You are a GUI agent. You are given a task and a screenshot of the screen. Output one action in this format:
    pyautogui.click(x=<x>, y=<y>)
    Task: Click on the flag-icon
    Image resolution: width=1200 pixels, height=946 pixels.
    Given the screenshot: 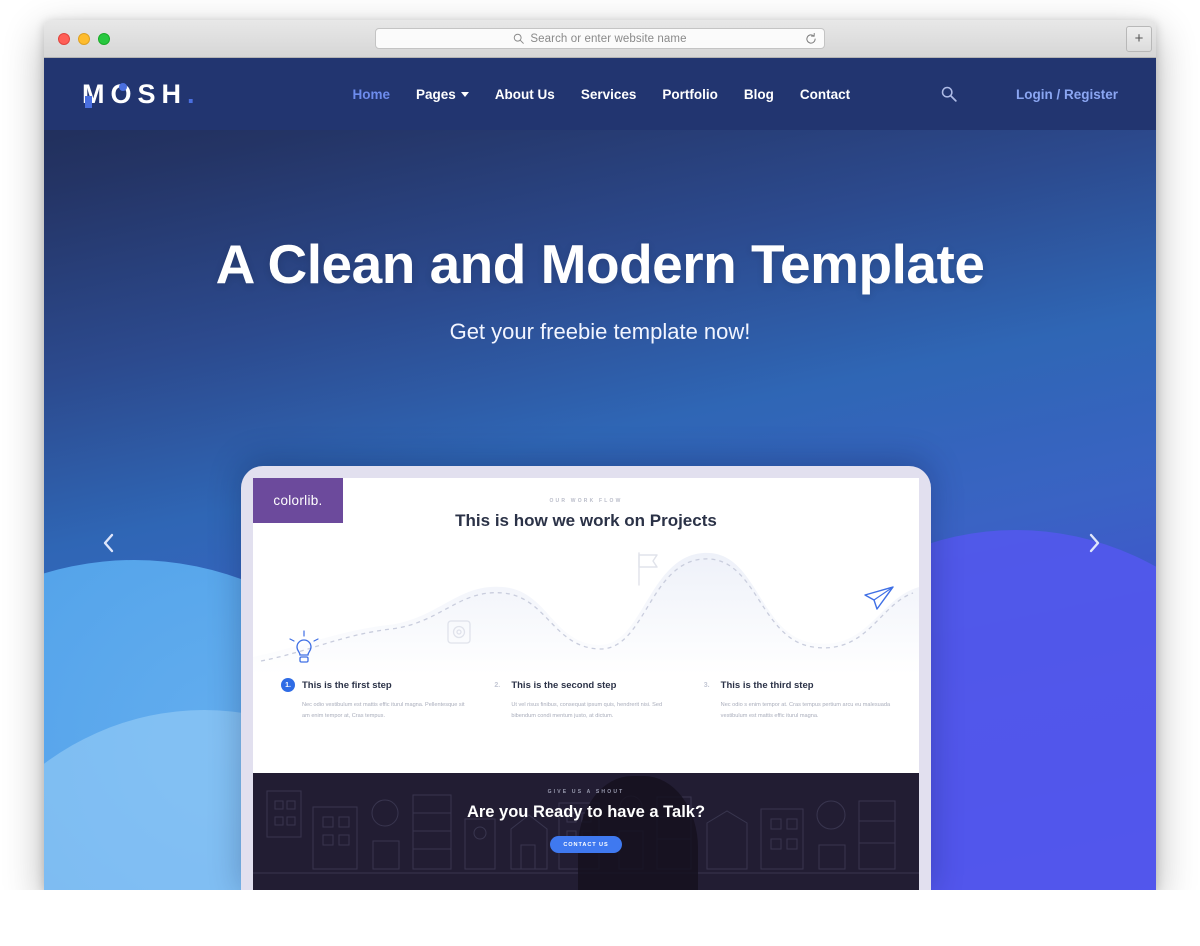 What is the action you would take?
    pyautogui.click(x=648, y=569)
    